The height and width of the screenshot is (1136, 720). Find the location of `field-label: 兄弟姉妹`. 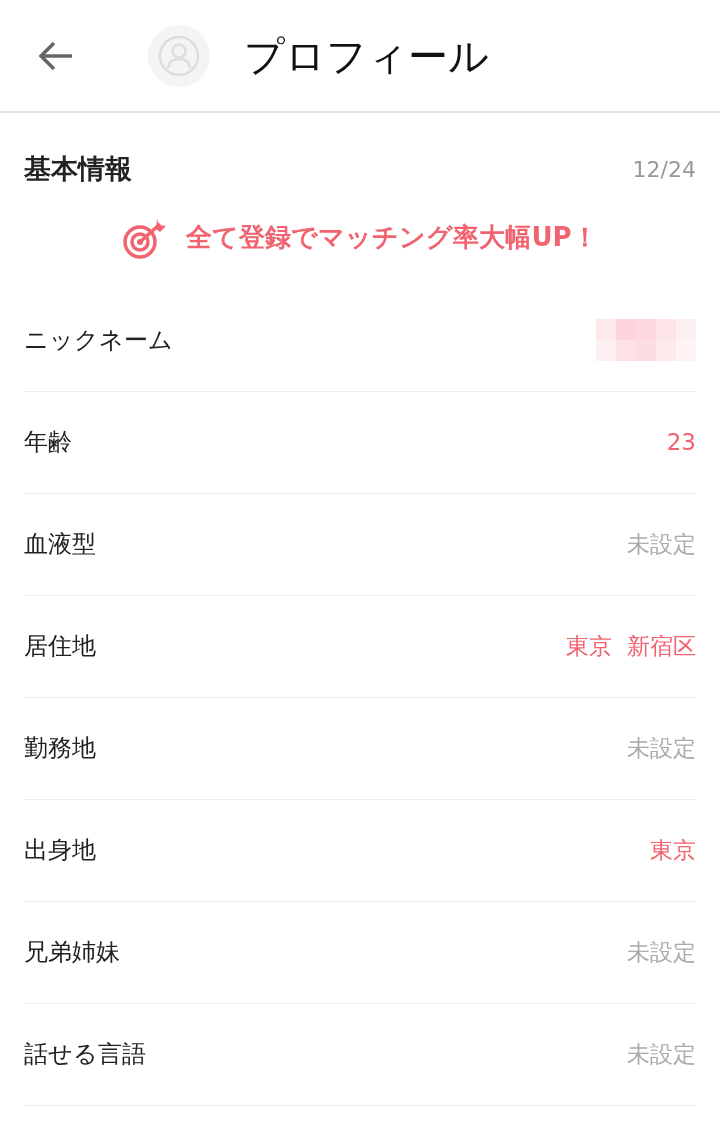

field-label: 兄弟姉妹 is located at coordinates (72, 952).